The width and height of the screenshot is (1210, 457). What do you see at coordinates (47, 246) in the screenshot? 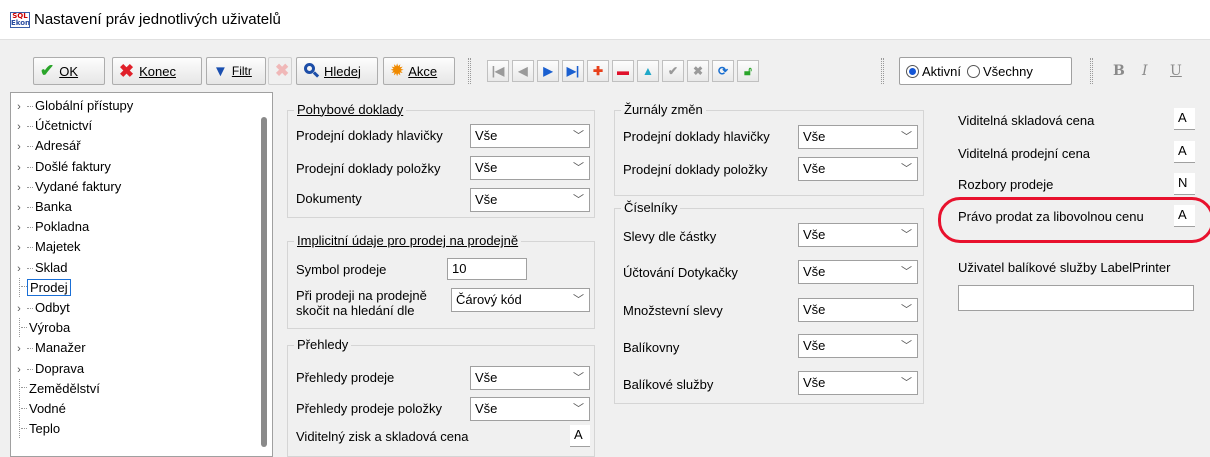
I see `tree-item: › Majetek` at bounding box center [47, 246].